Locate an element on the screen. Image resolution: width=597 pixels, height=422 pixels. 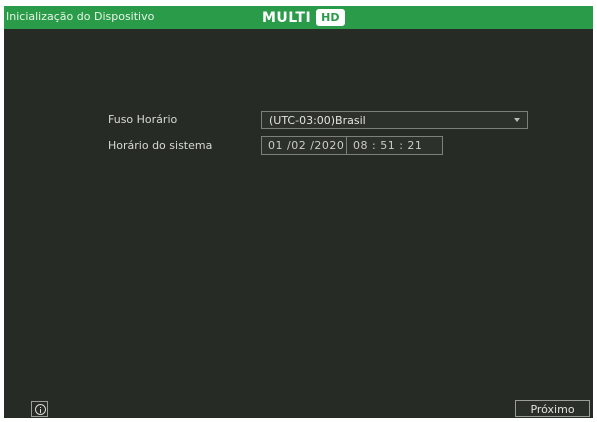
window-title: Inicialização do Dispositivo is located at coordinates (80, 16).